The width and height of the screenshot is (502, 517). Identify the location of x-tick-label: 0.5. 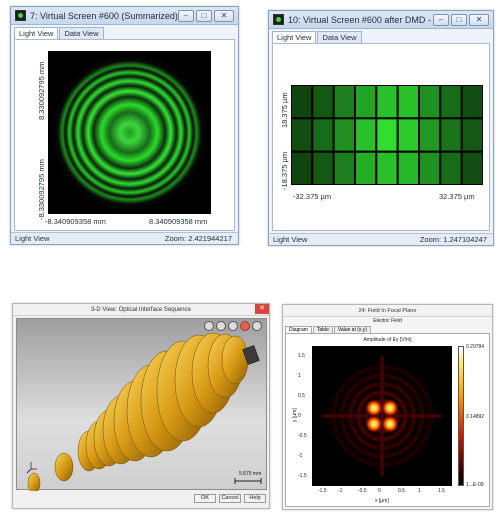
(401, 491).